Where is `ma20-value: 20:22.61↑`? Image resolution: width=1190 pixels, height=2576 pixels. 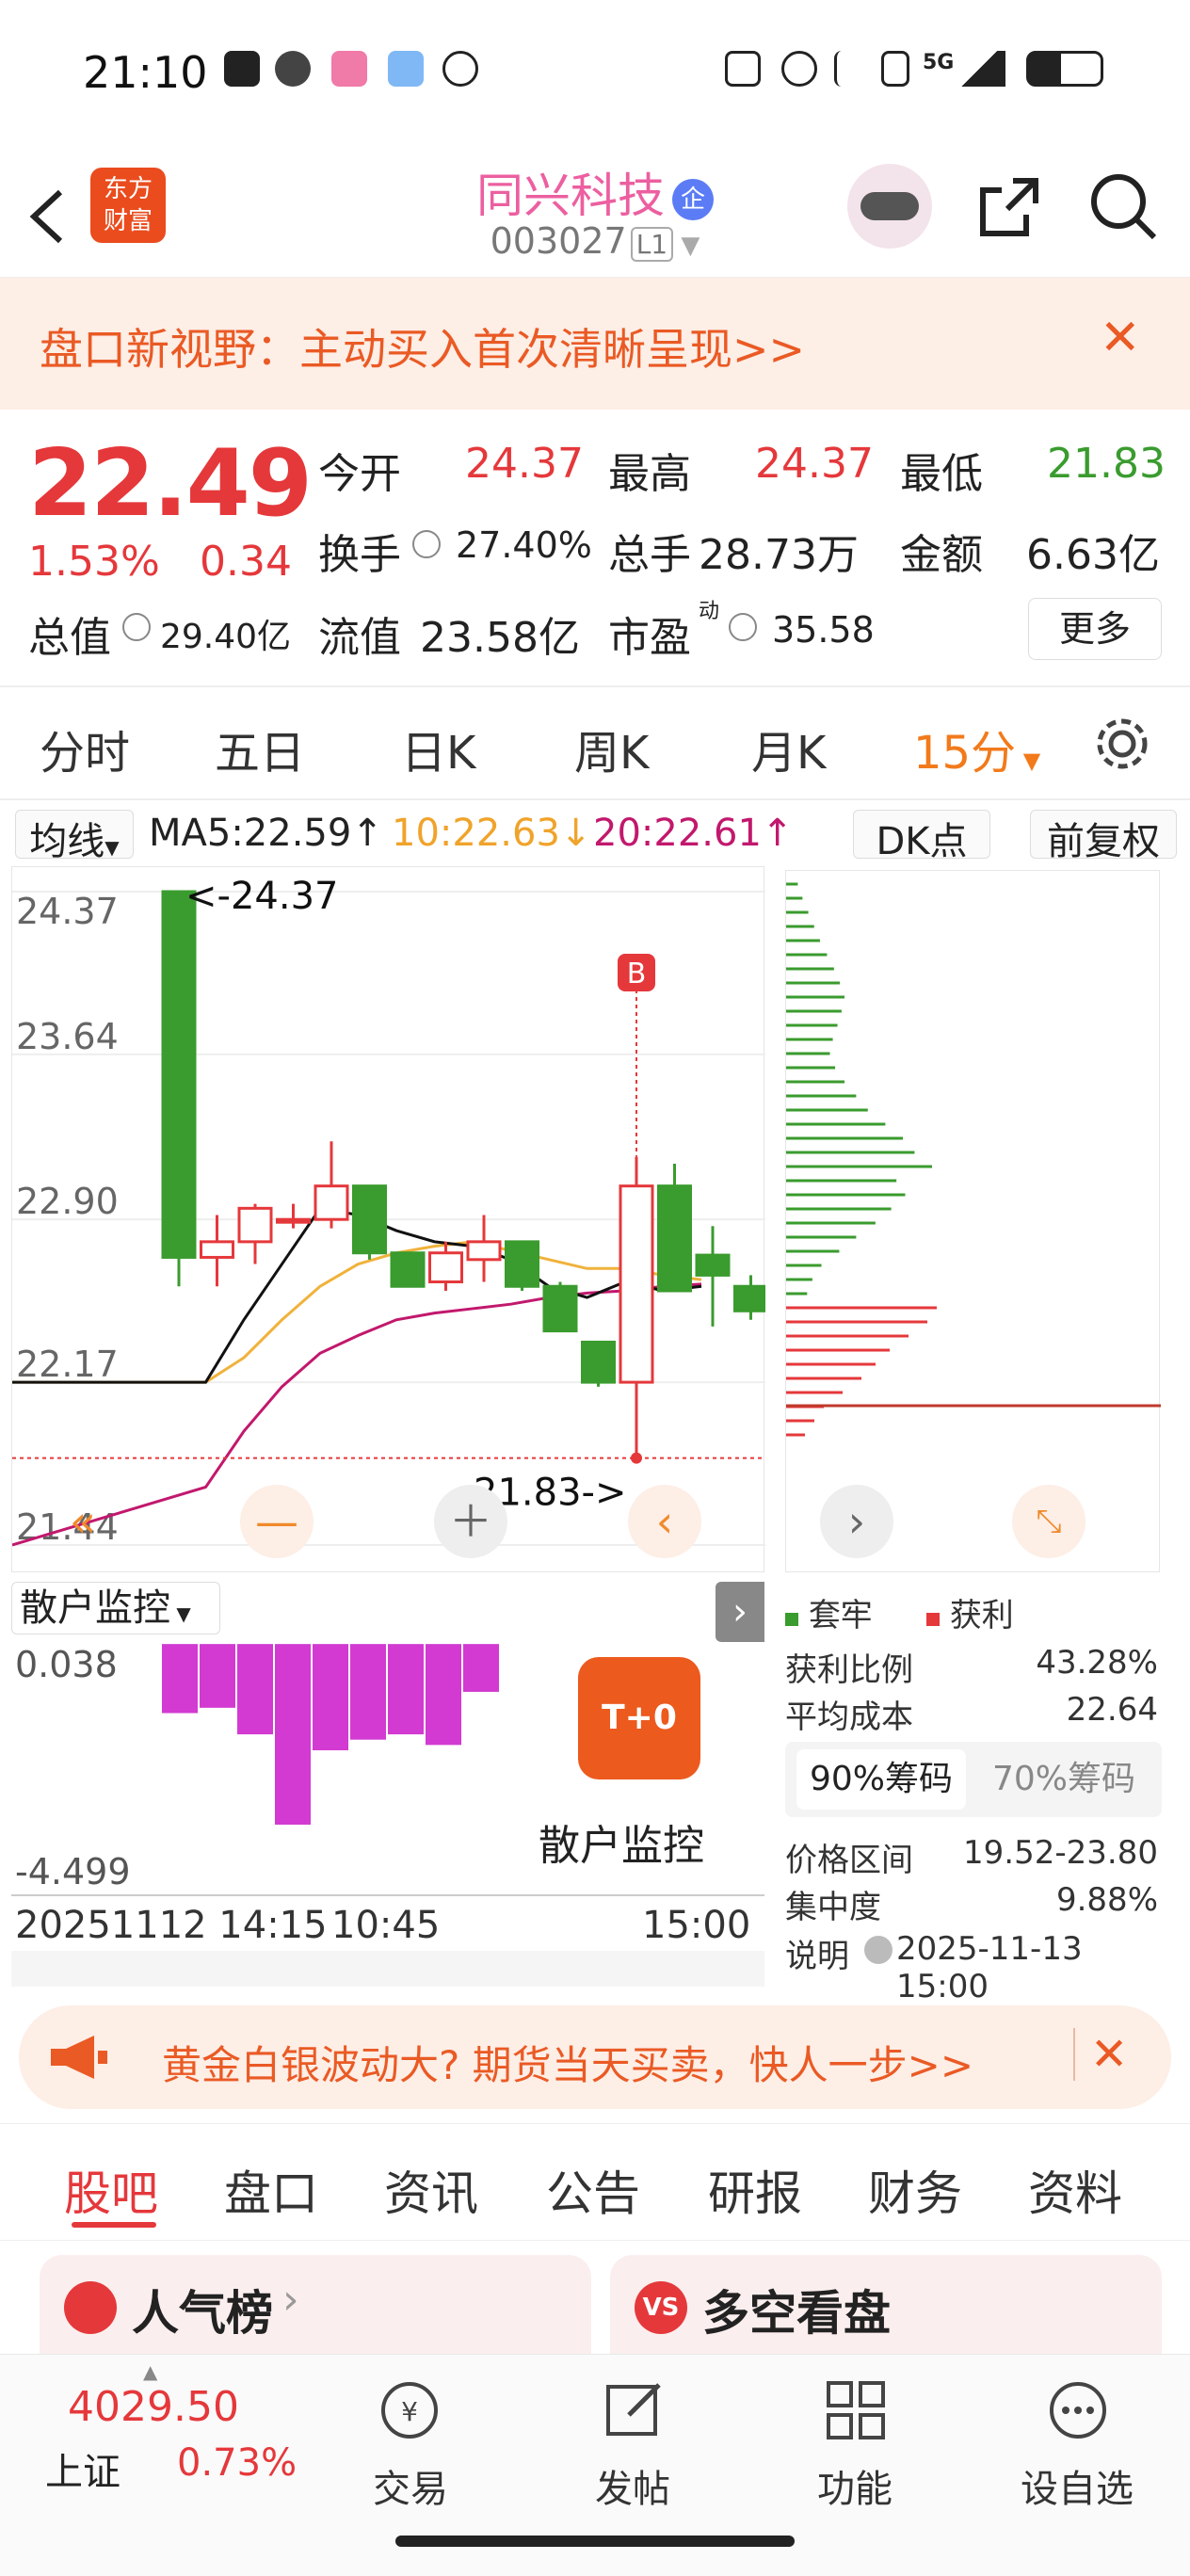 ma20-value: 20:22.61↑ is located at coordinates (693, 833).